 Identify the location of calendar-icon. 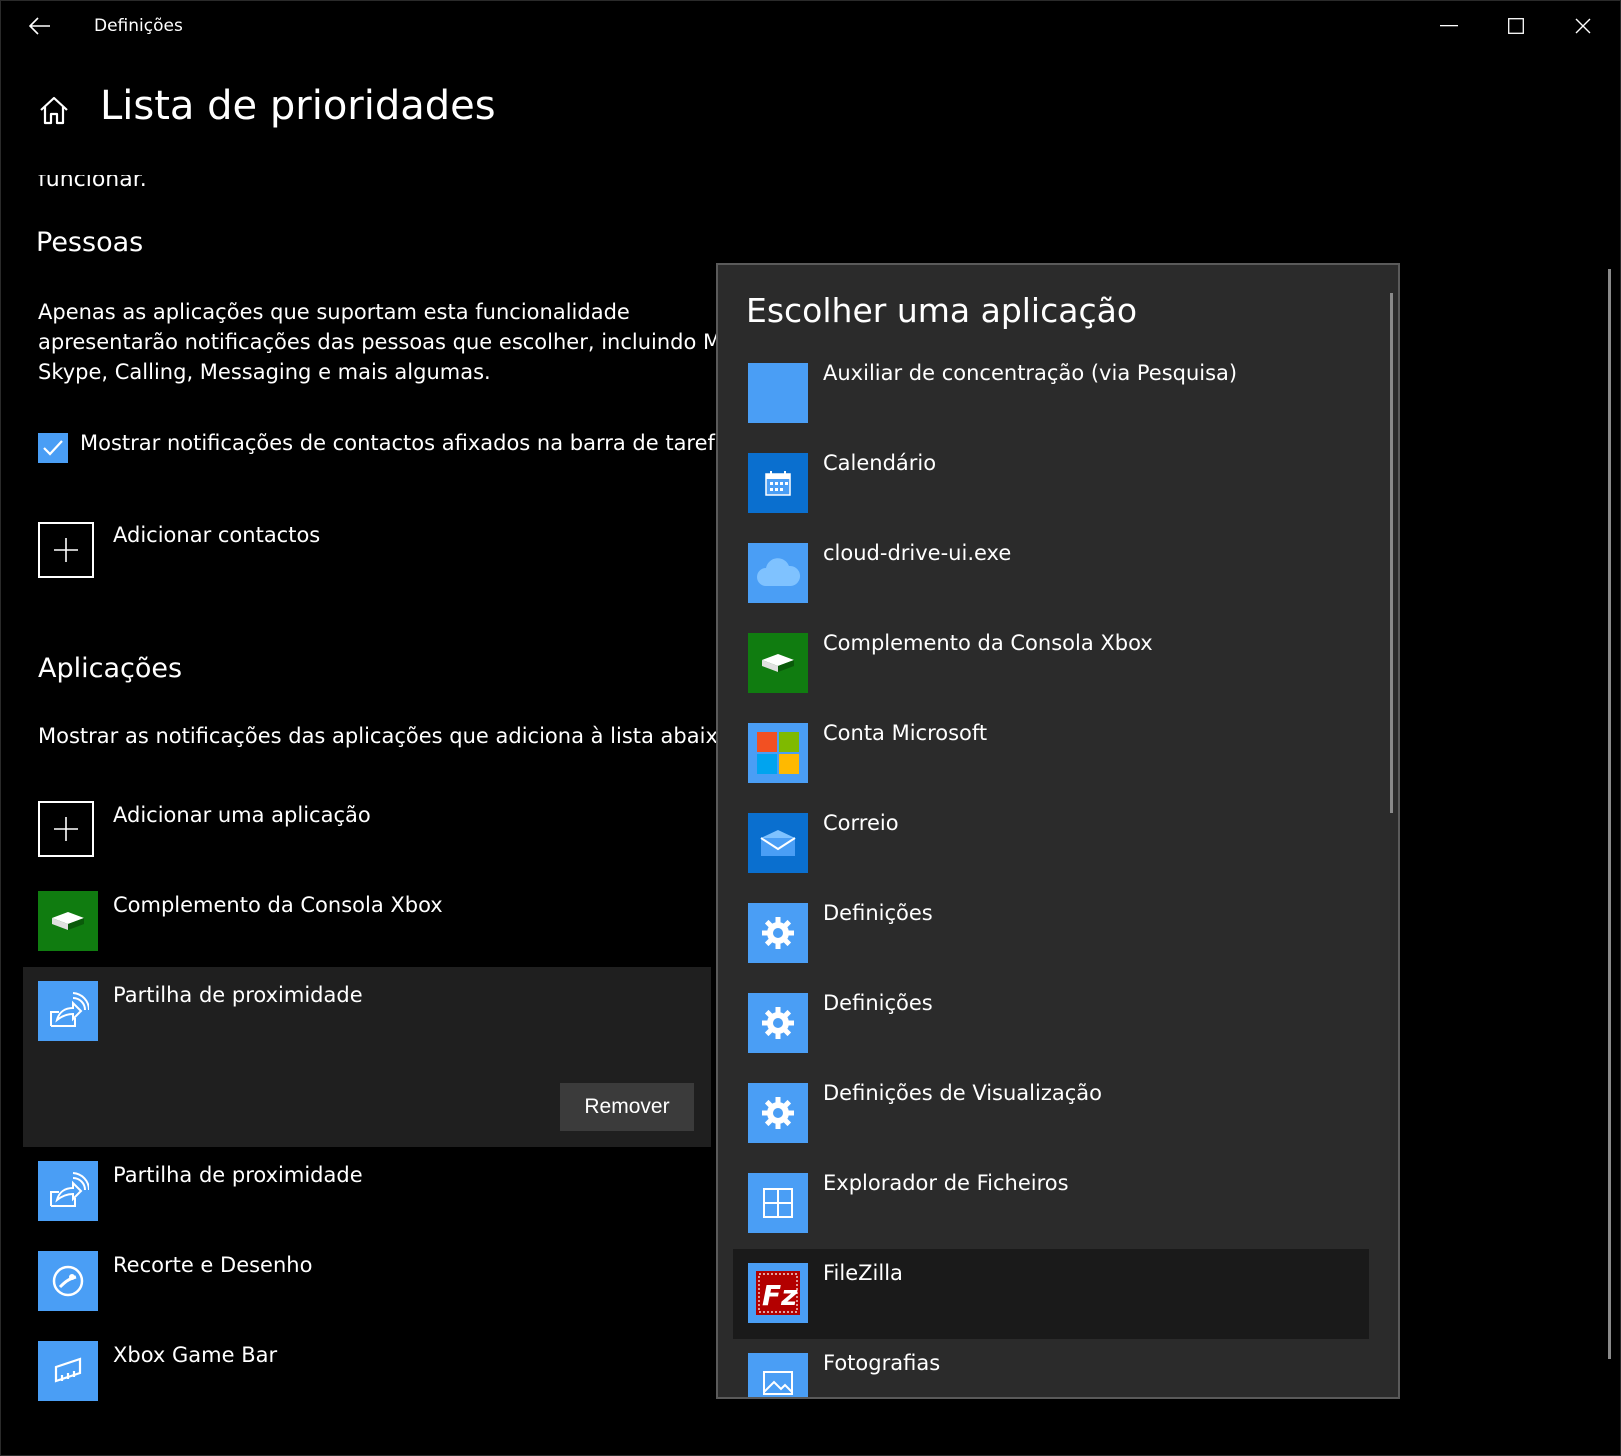
(778, 483).